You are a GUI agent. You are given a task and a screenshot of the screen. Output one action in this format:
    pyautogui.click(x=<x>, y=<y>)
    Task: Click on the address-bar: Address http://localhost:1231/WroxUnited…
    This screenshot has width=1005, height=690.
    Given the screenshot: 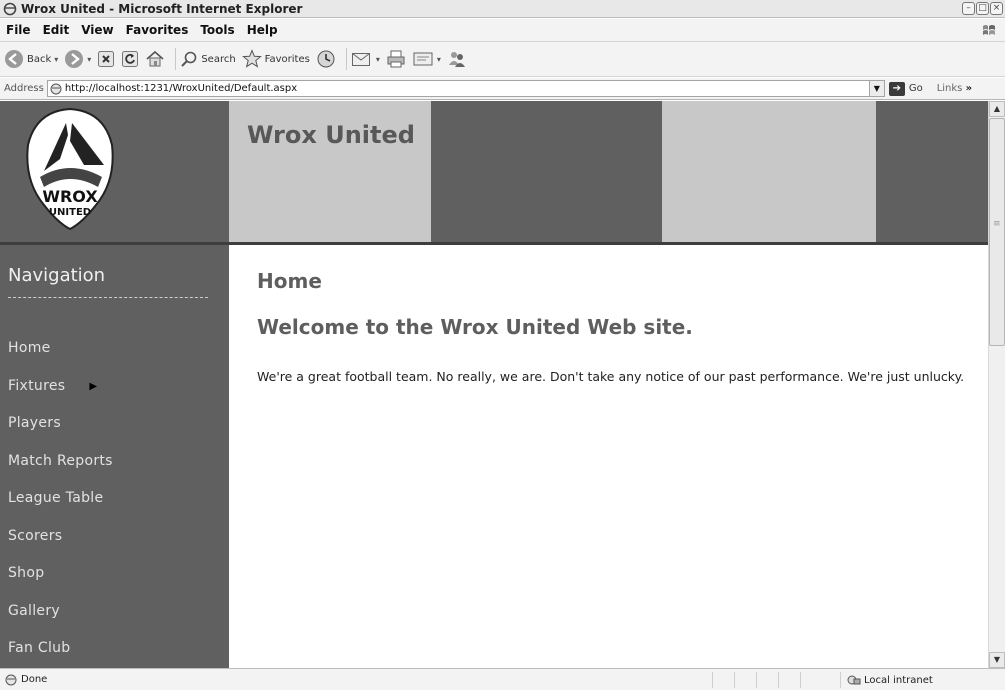 What is the action you would take?
    pyautogui.click(x=502, y=89)
    